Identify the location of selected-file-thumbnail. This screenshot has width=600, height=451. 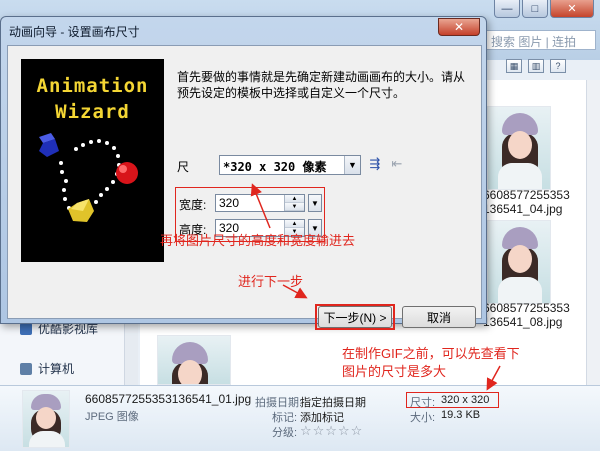
(46, 419).